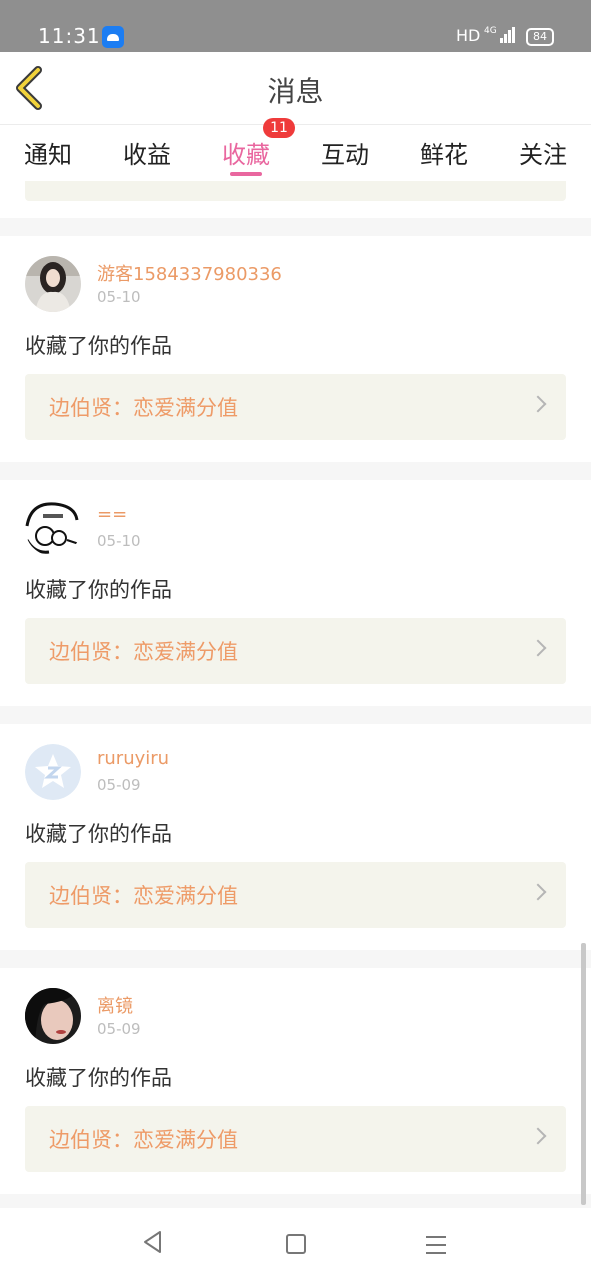 The image size is (591, 1280). Describe the element at coordinates (279, 128) in the screenshot. I see `favorites-count-badge: 11` at that location.